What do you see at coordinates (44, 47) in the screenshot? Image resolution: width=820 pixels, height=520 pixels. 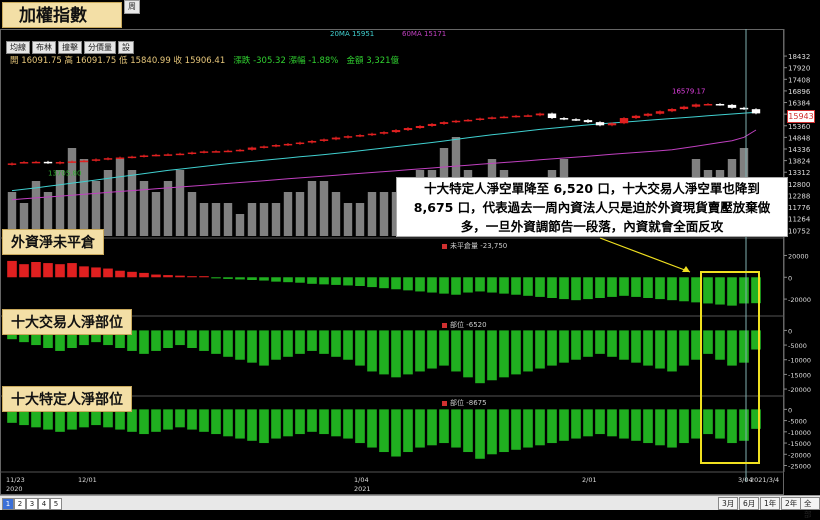 I see `bollinger-button: 布林` at bounding box center [44, 47].